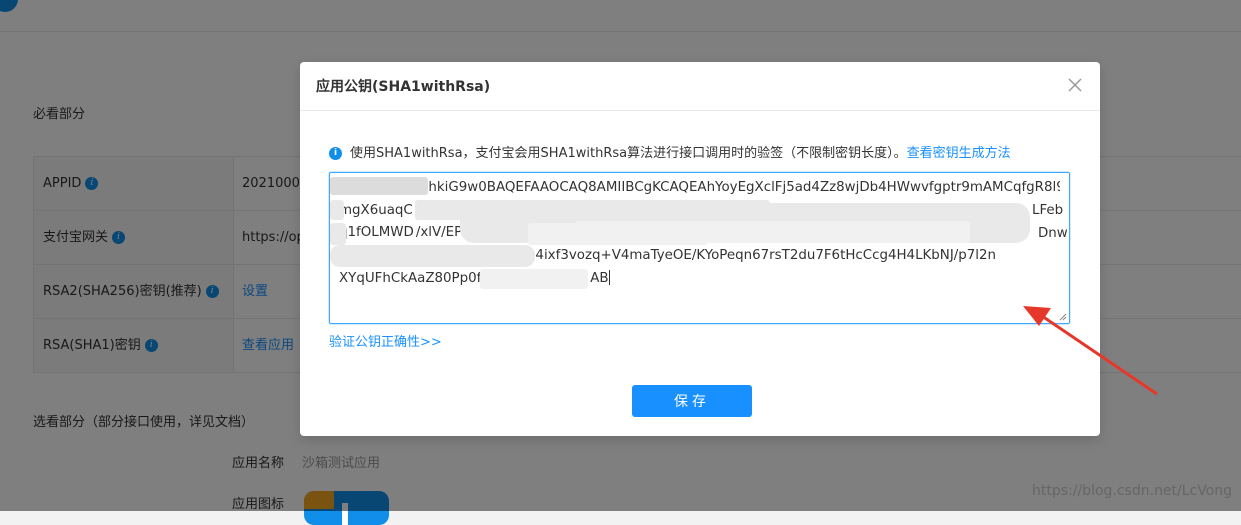  I want to click on key-text: LFeb, so click(1048, 210).